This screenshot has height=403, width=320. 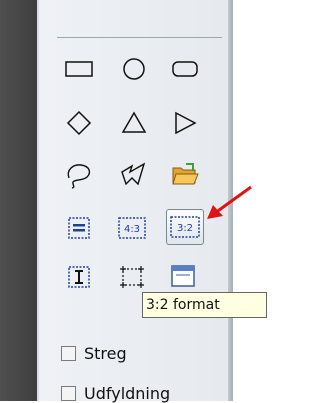 I want to click on open-folder-icon, so click(x=185, y=174).